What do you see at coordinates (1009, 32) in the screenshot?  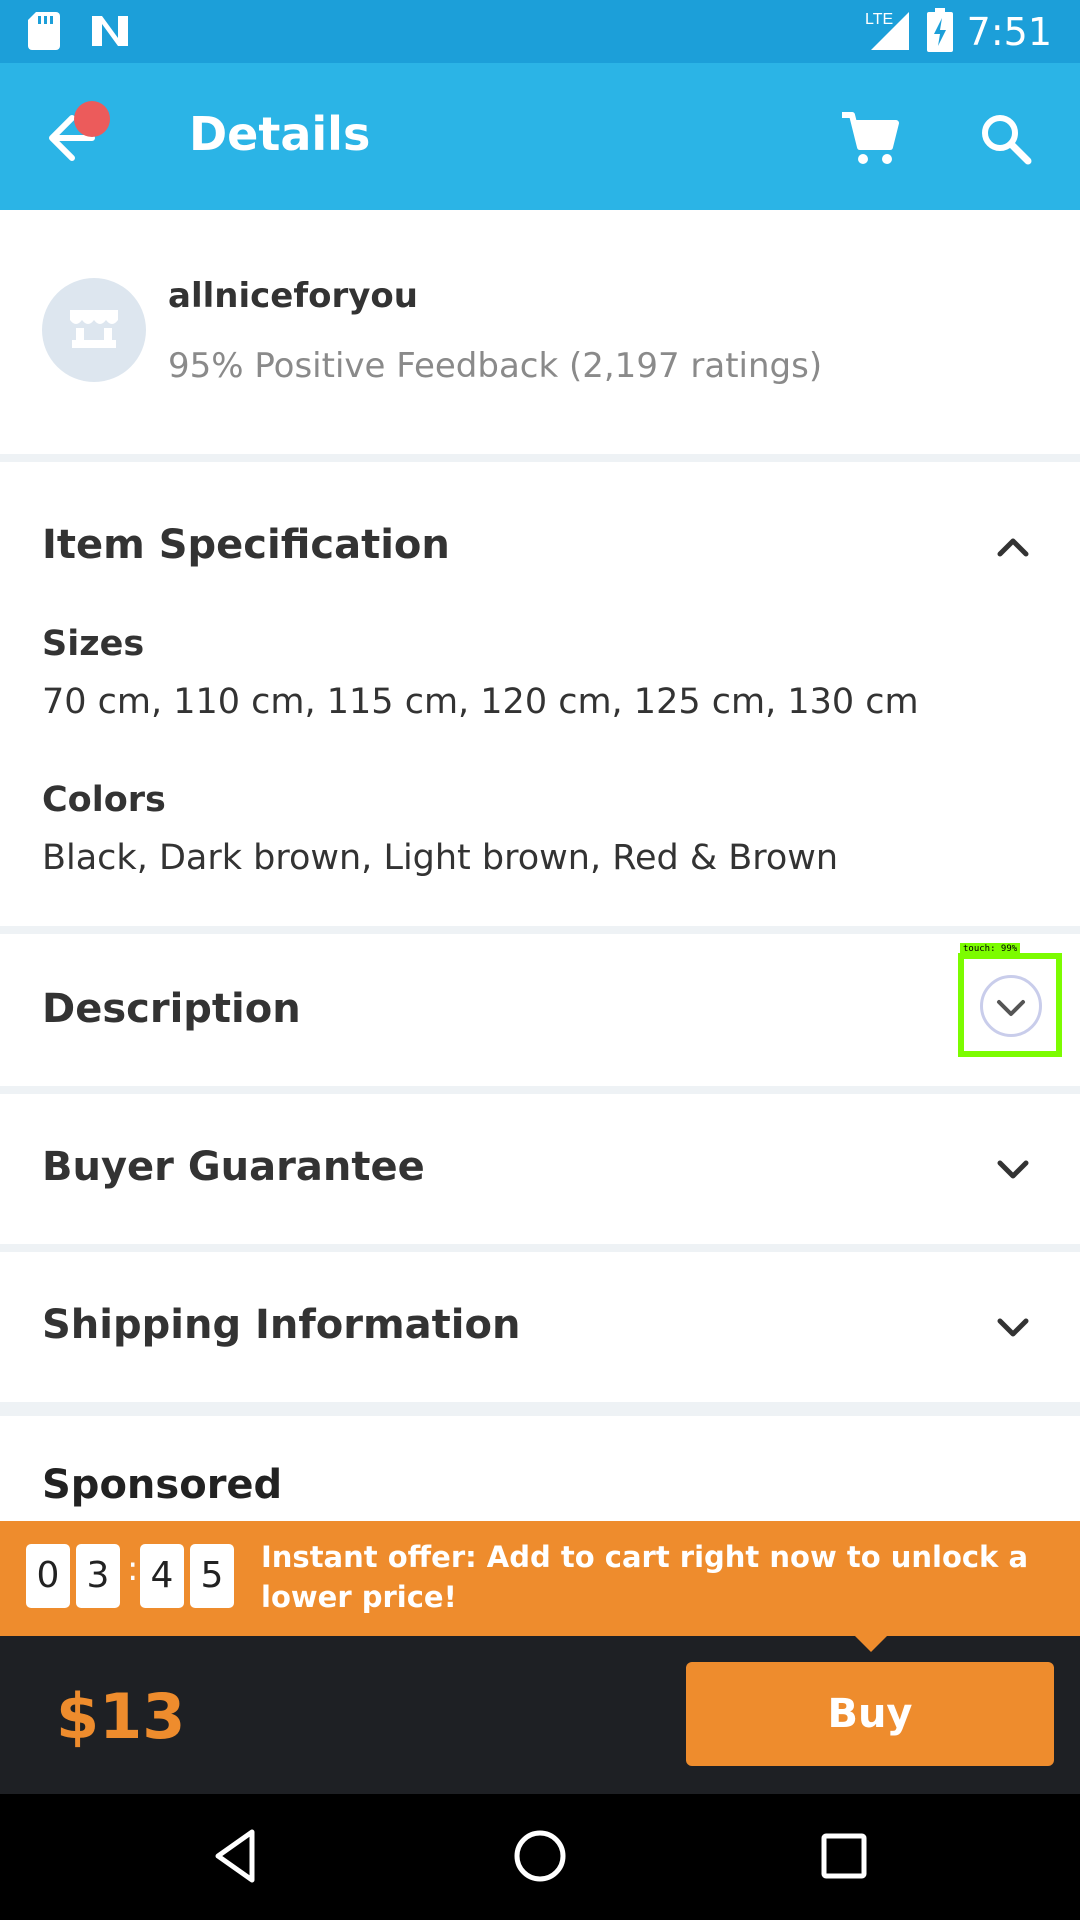 I see `clock: 7:51` at bounding box center [1009, 32].